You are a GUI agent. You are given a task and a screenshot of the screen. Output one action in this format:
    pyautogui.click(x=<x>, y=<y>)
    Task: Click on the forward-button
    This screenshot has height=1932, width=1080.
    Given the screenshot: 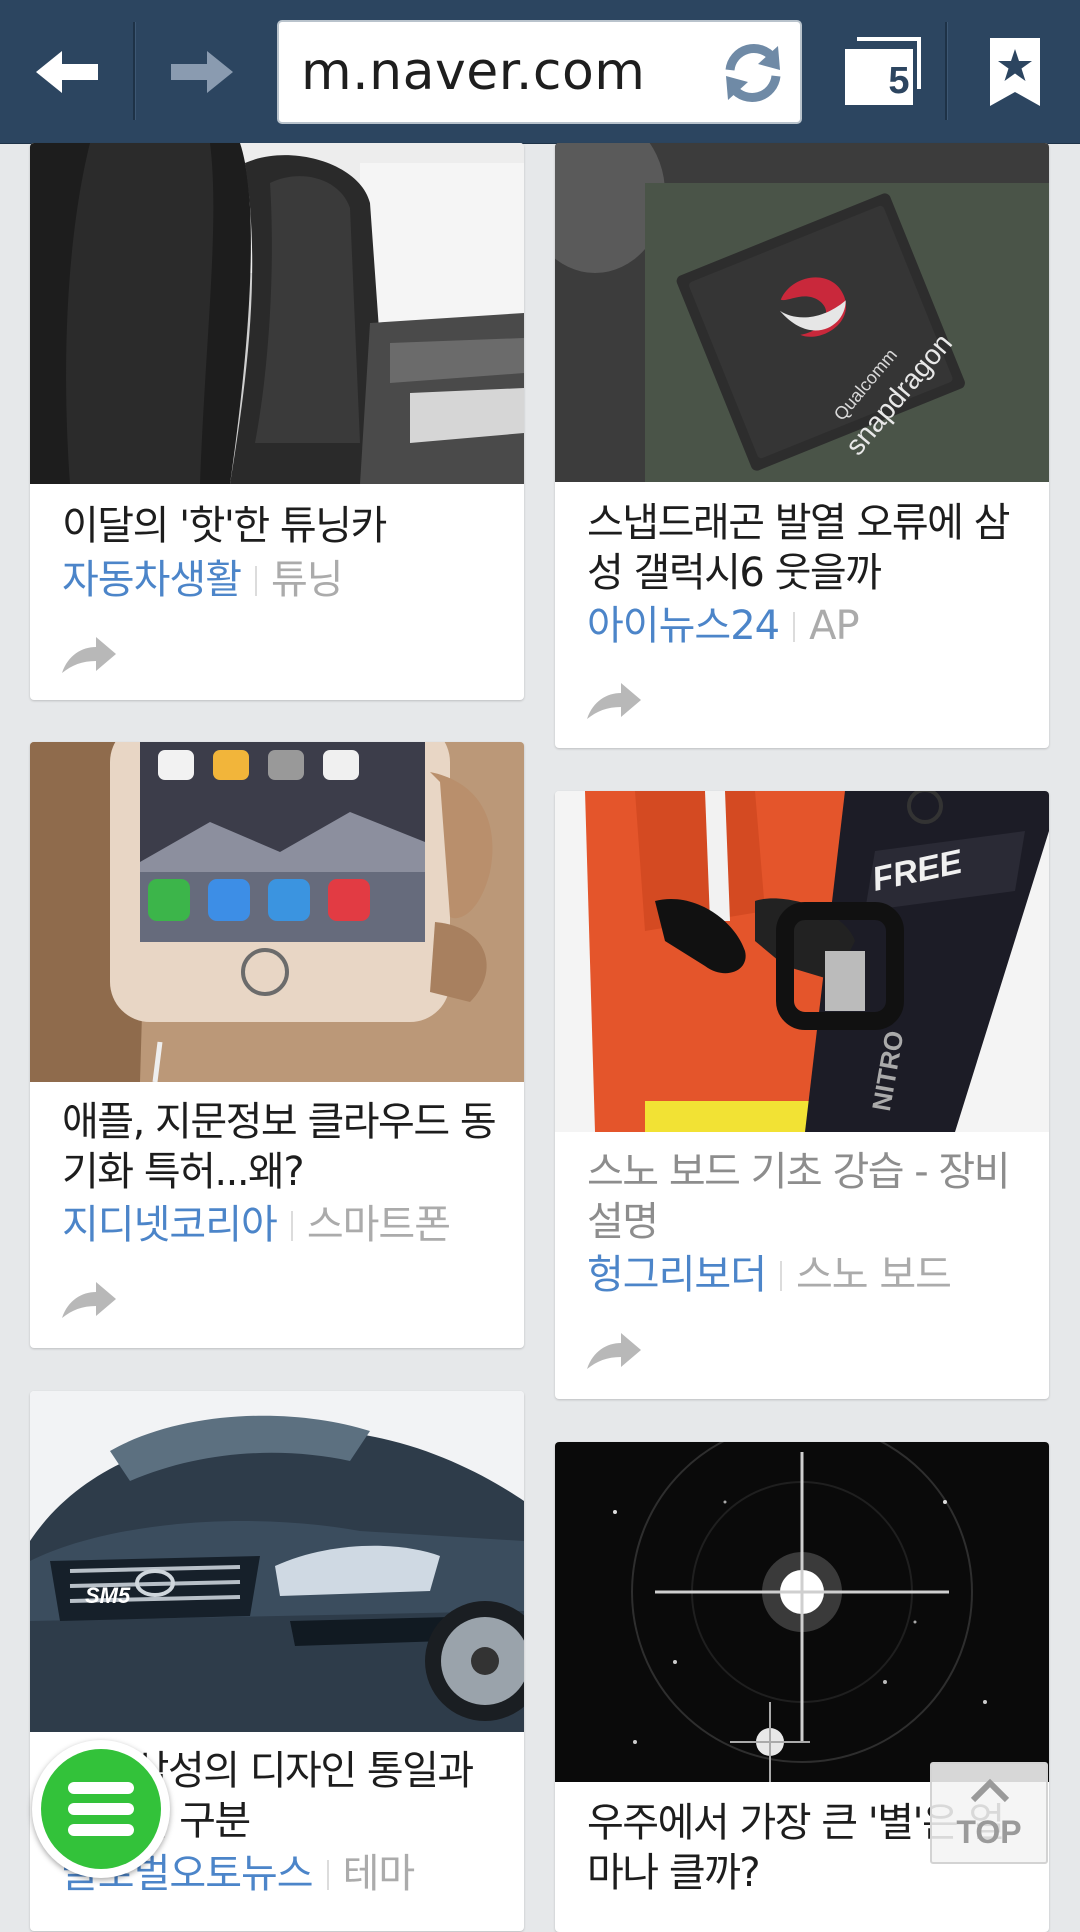 What is the action you would take?
    pyautogui.click(x=202, y=71)
    